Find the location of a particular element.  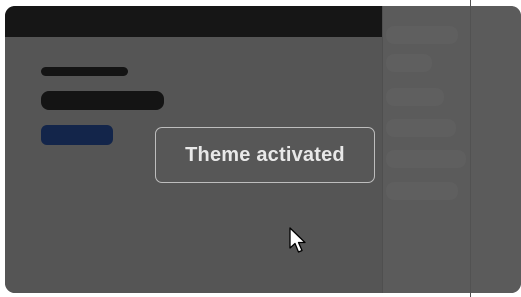

skeleton-subtitle-line is located at coordinates (102, 100).